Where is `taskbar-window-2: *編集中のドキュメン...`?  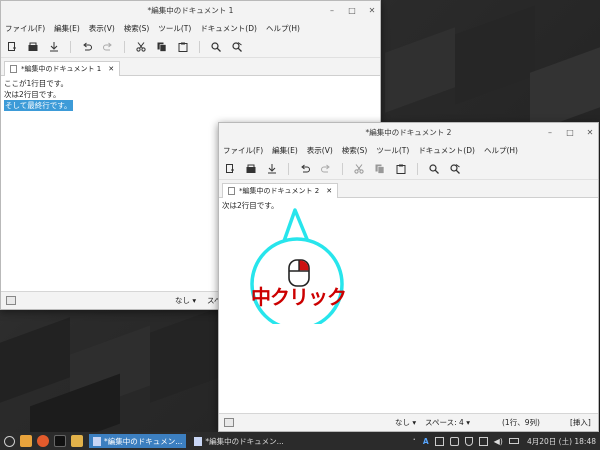 taskbar-window-2: *編集中のドキュメン... is located at coordinates (238, 441).